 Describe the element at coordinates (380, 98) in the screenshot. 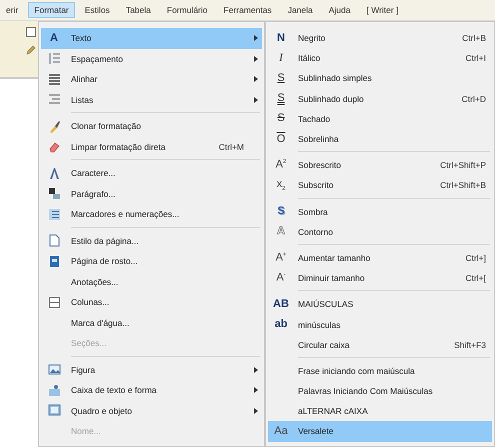

I see `menu-item: S Sublinhado duplo Ctrl+D` at that location.